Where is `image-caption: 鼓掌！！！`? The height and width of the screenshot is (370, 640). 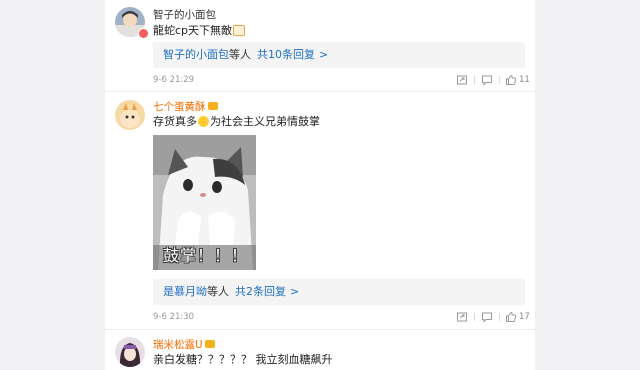
image-caption: 鼓掌！！！ is located at coordinates (206, 255).